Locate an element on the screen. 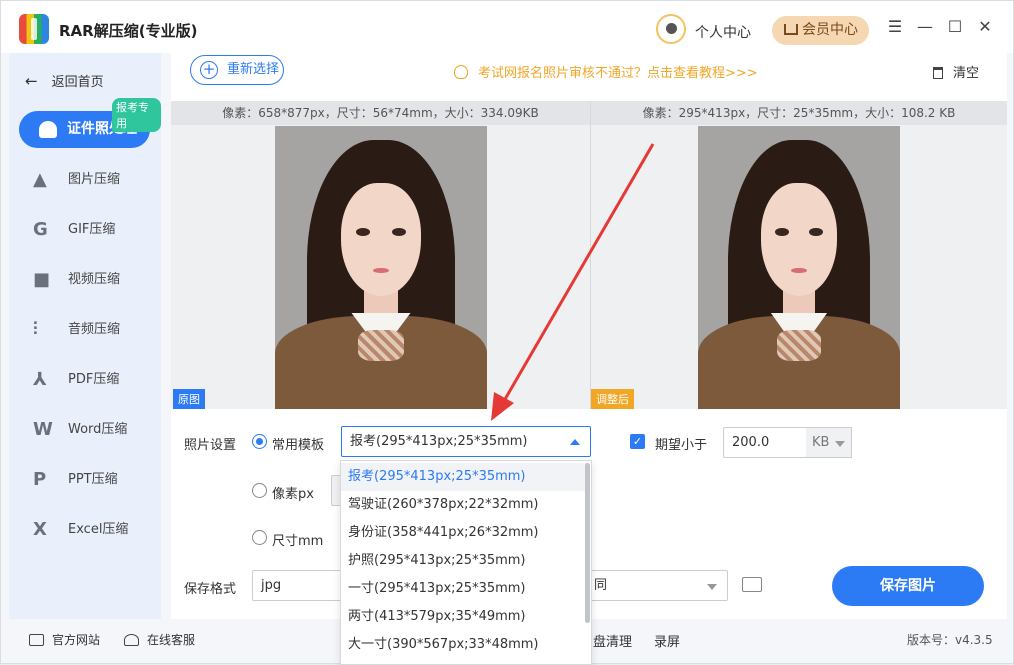 The image size is (1014, 665). vip-label: 会员中心 is located at coordinates (830, 30).